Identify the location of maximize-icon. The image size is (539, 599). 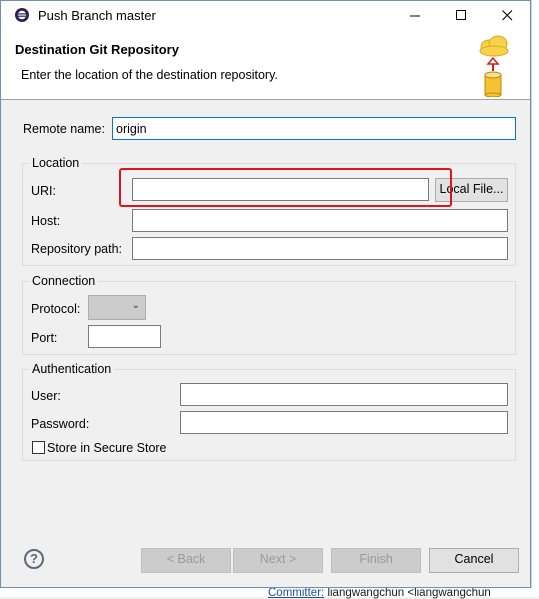
(460, 15).